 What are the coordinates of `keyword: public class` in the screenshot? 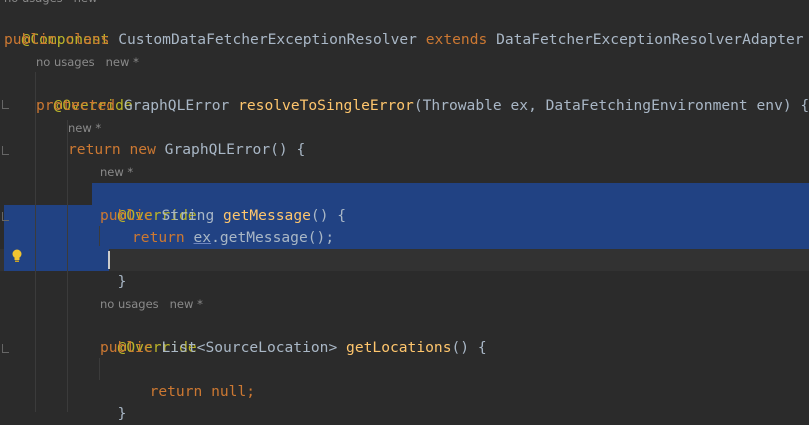 It's located at (57, 39).